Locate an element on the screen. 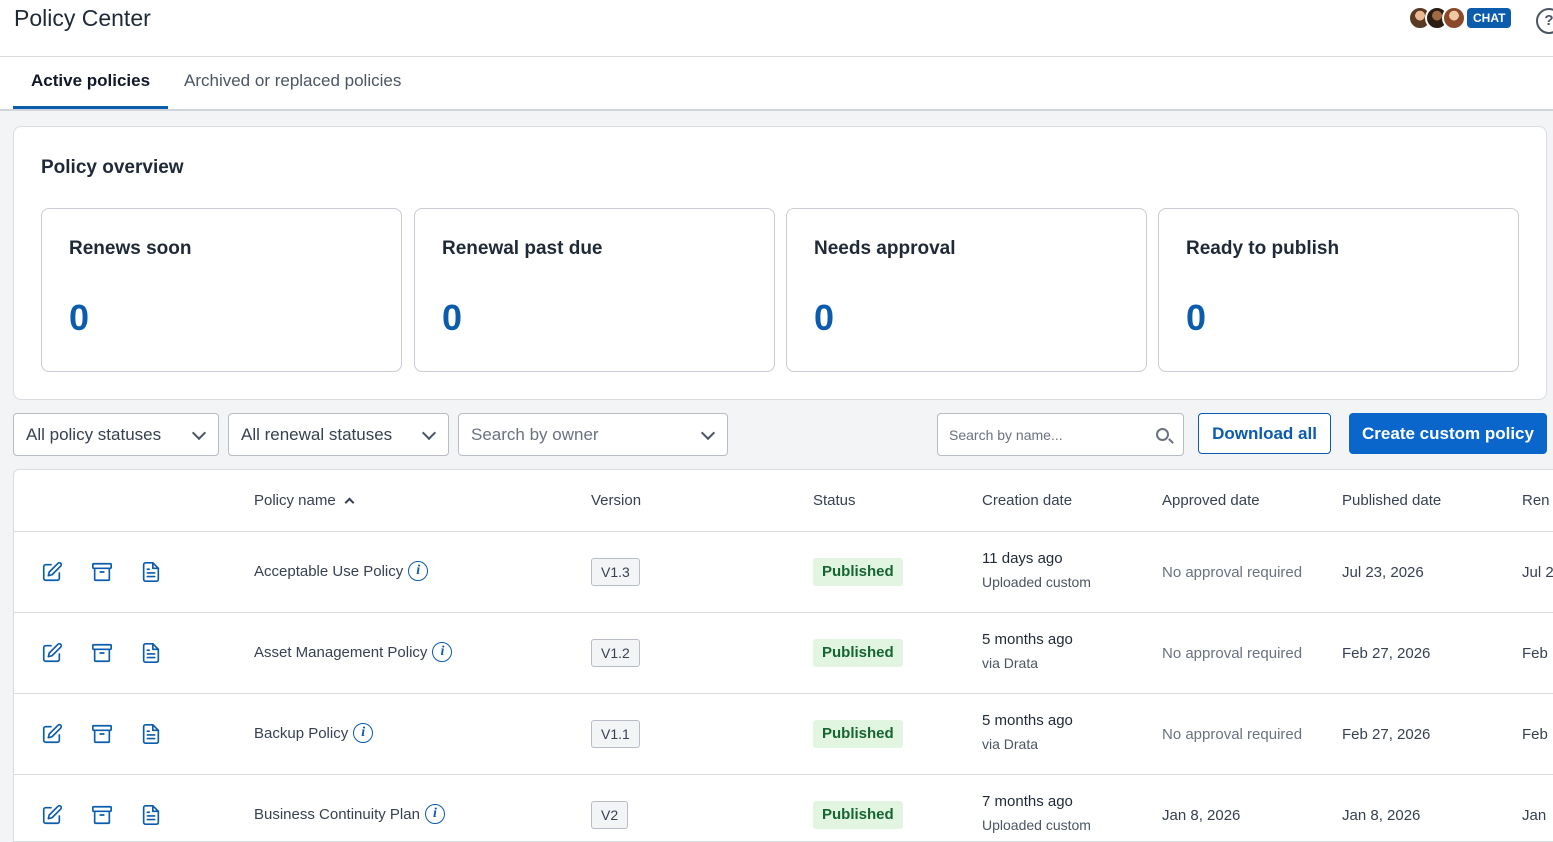 The height and width of the screenshot is (842, 1553). tab-active-policies: Active policies is located at coordinates (91, 90).